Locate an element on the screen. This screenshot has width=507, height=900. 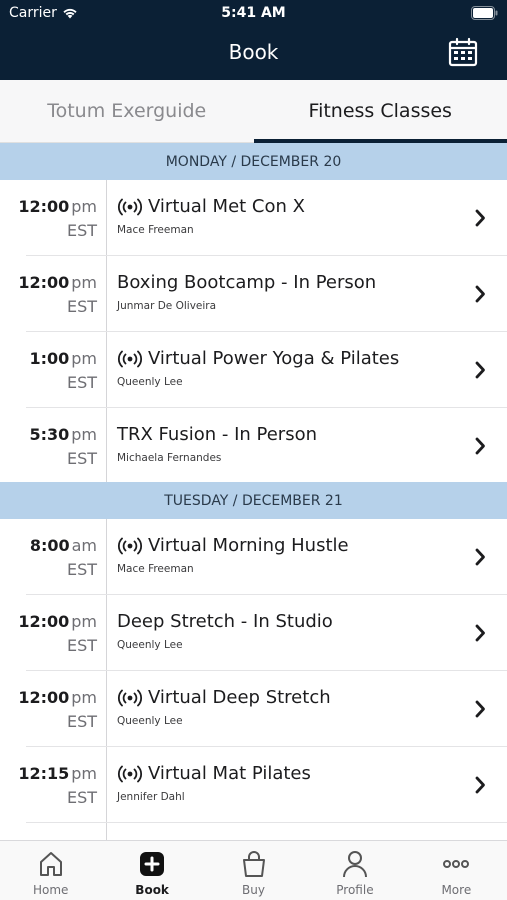
tab-bar-more: More is located at coordinates (456, 870).